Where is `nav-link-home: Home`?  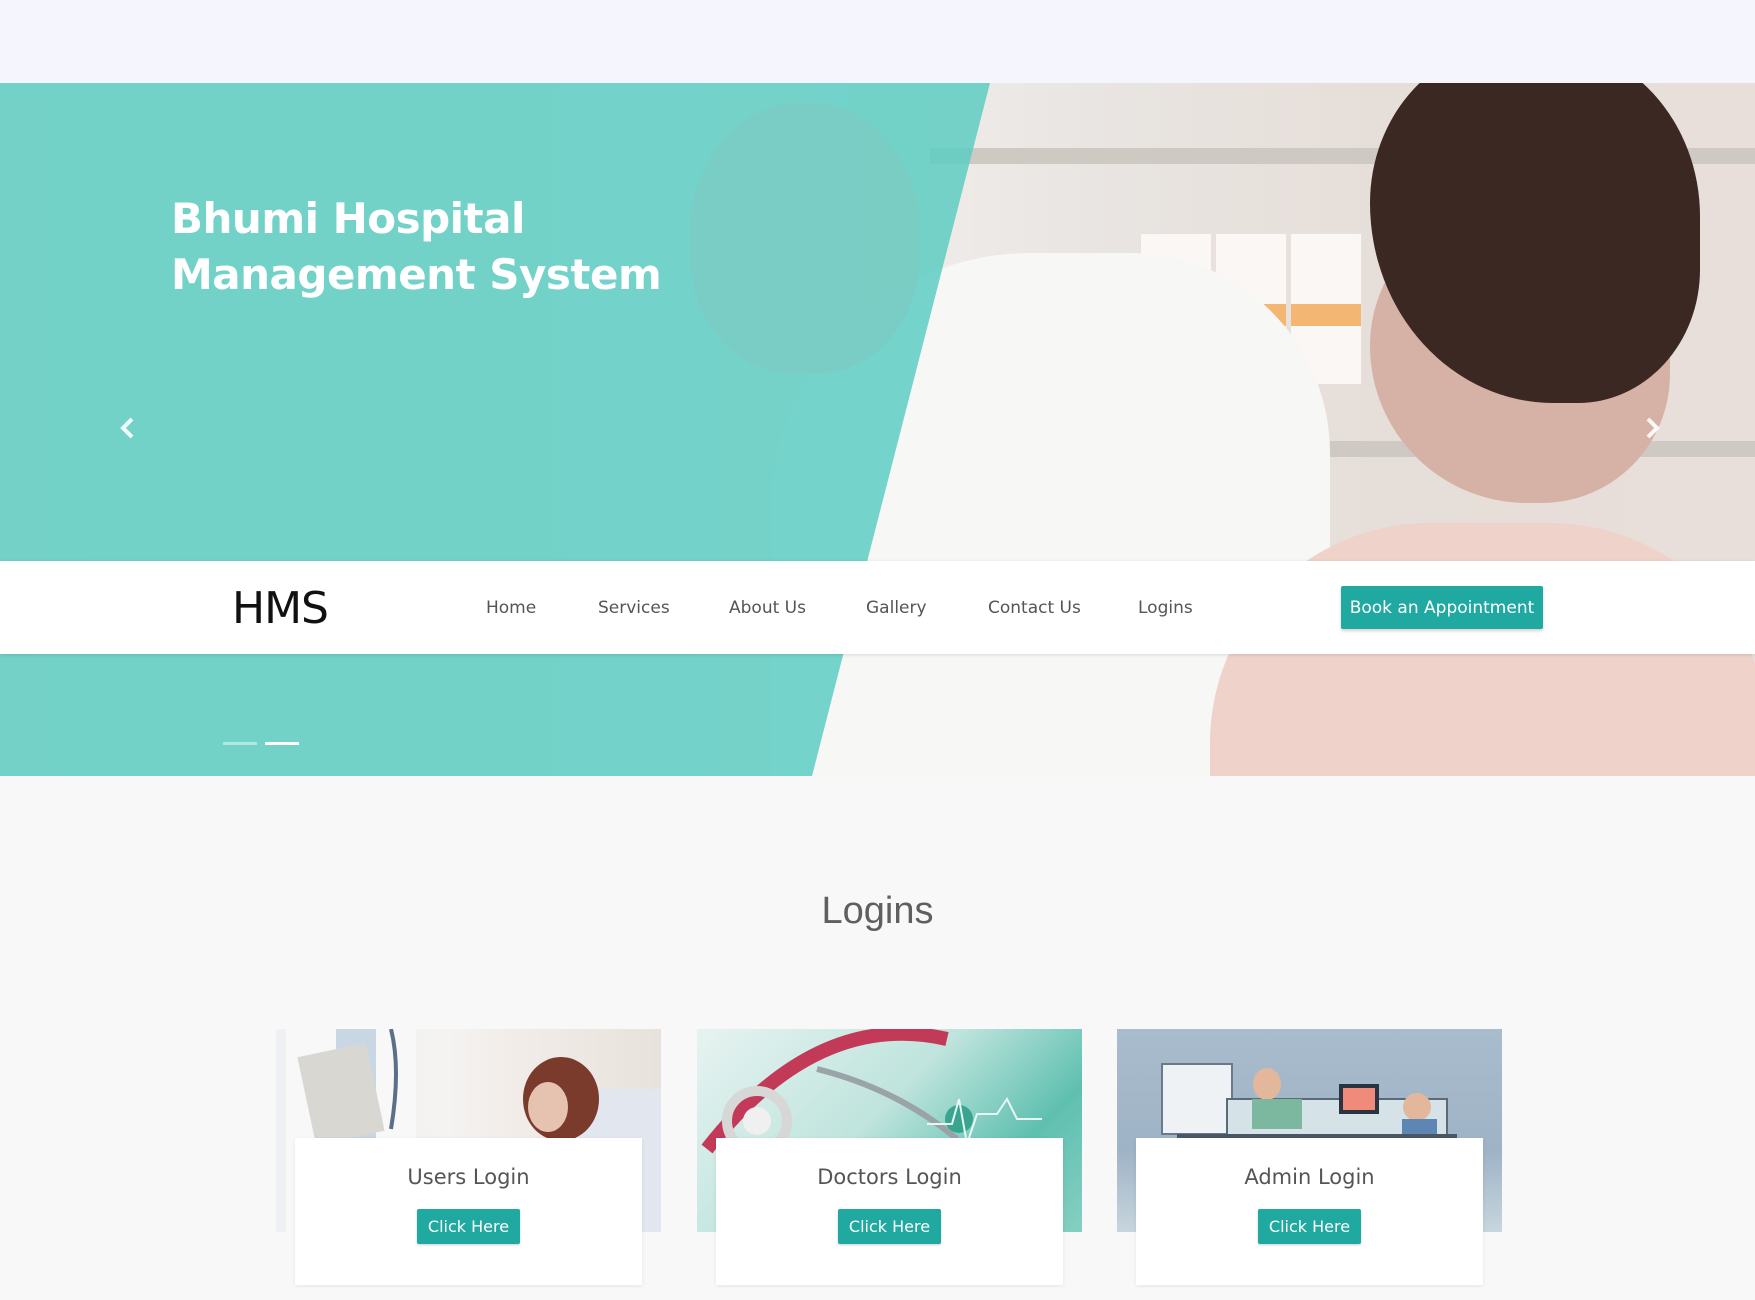 nav-link-home: Home is located at coordinates (511, 608).